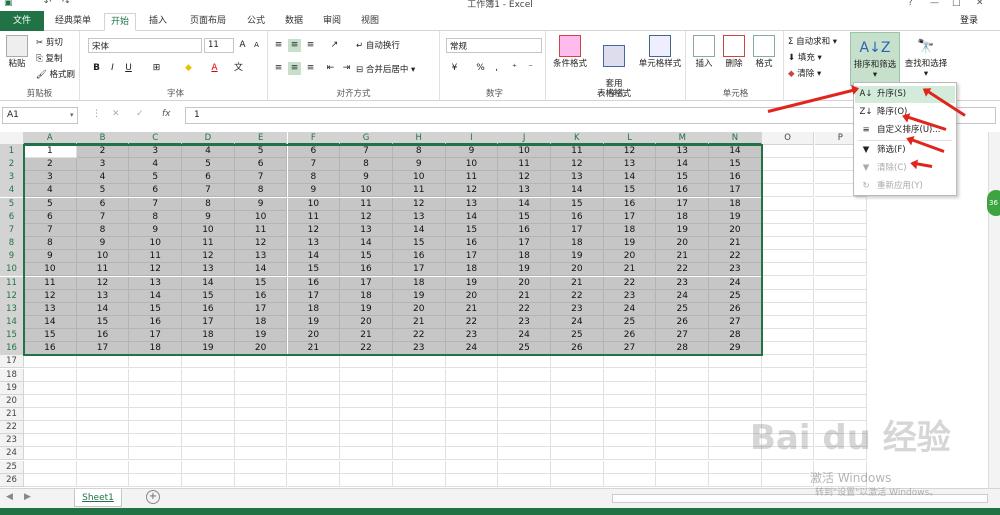 The width and height of the screenshot is (1000, 515). I want to click on column-header-G: G, so click(366, 138).